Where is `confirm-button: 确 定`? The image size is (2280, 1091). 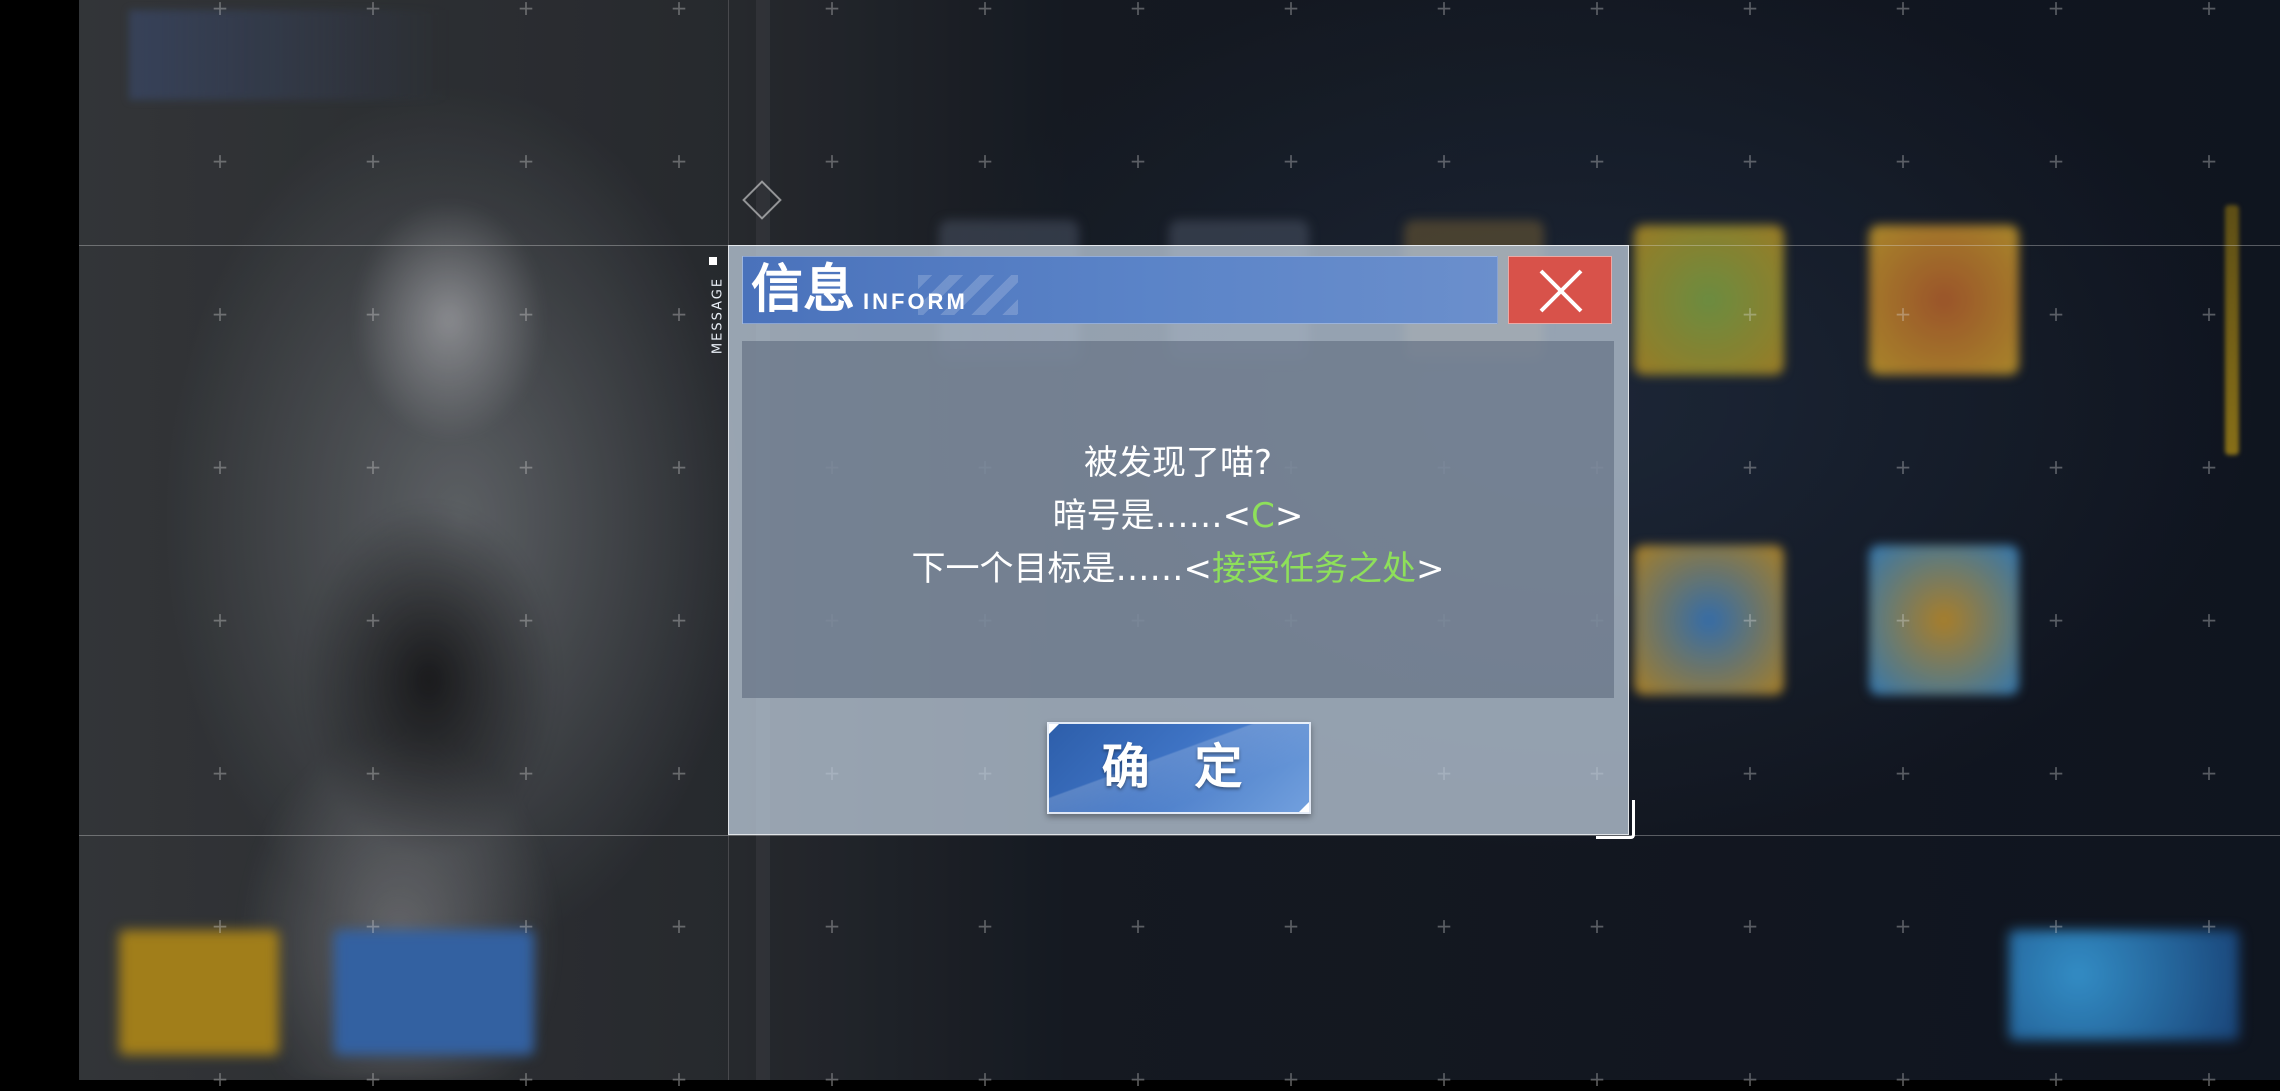 confirm-button: 确 定 is located at coordinates (1179, 768).